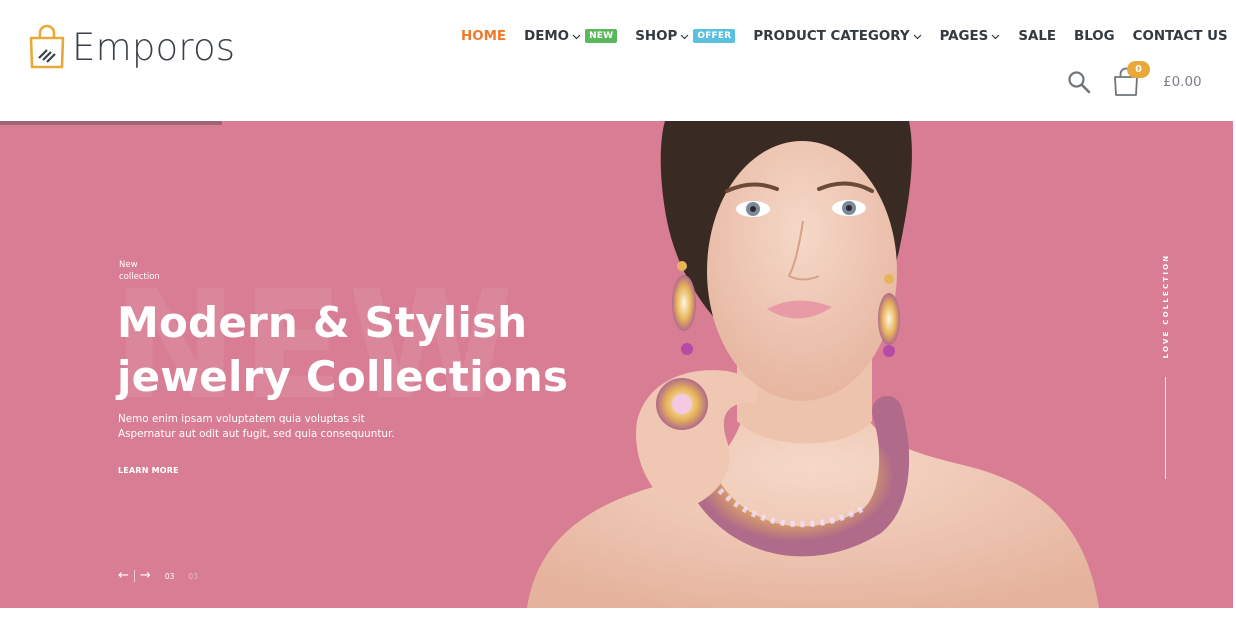 The image size is (1236, 626). I want to click on brand-logo: Emporos, so click(131, 47).